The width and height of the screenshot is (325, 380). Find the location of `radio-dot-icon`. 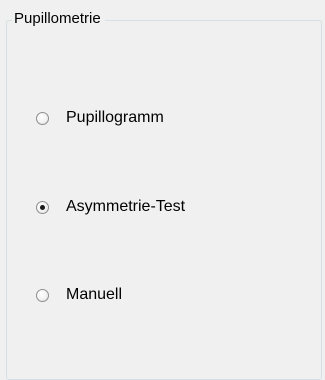

radio-dot-icon is located at coordinates (42, 207).